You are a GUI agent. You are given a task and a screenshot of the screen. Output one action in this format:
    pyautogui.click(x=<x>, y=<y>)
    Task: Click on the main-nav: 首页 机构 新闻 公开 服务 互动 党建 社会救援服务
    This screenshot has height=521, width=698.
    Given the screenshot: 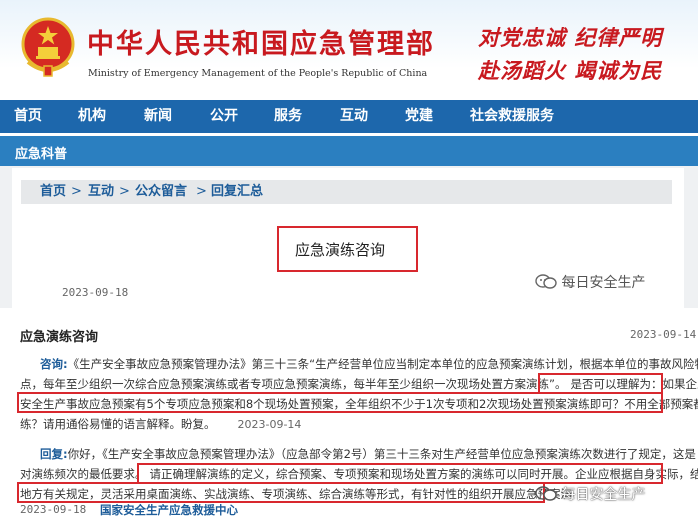 What is the action you would take?
    pyautogui.click(x=349, y=116)
    